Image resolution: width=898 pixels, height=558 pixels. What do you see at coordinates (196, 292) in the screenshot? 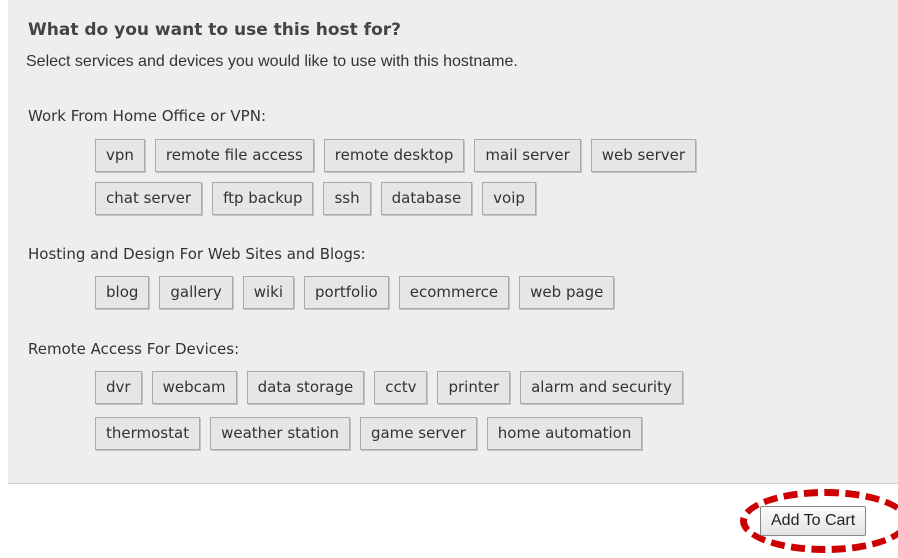
I see `tag-gallery: gallery` at bounding box center [196, 292].